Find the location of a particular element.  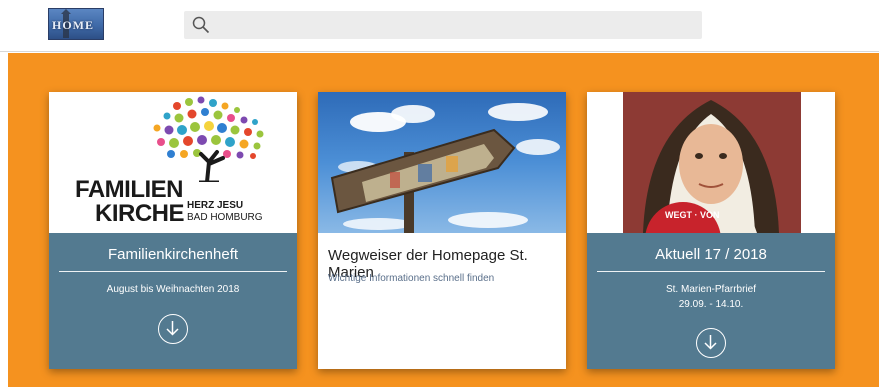

nun-portrait-image: WEGT · VON is located at coordinates (711, 162).